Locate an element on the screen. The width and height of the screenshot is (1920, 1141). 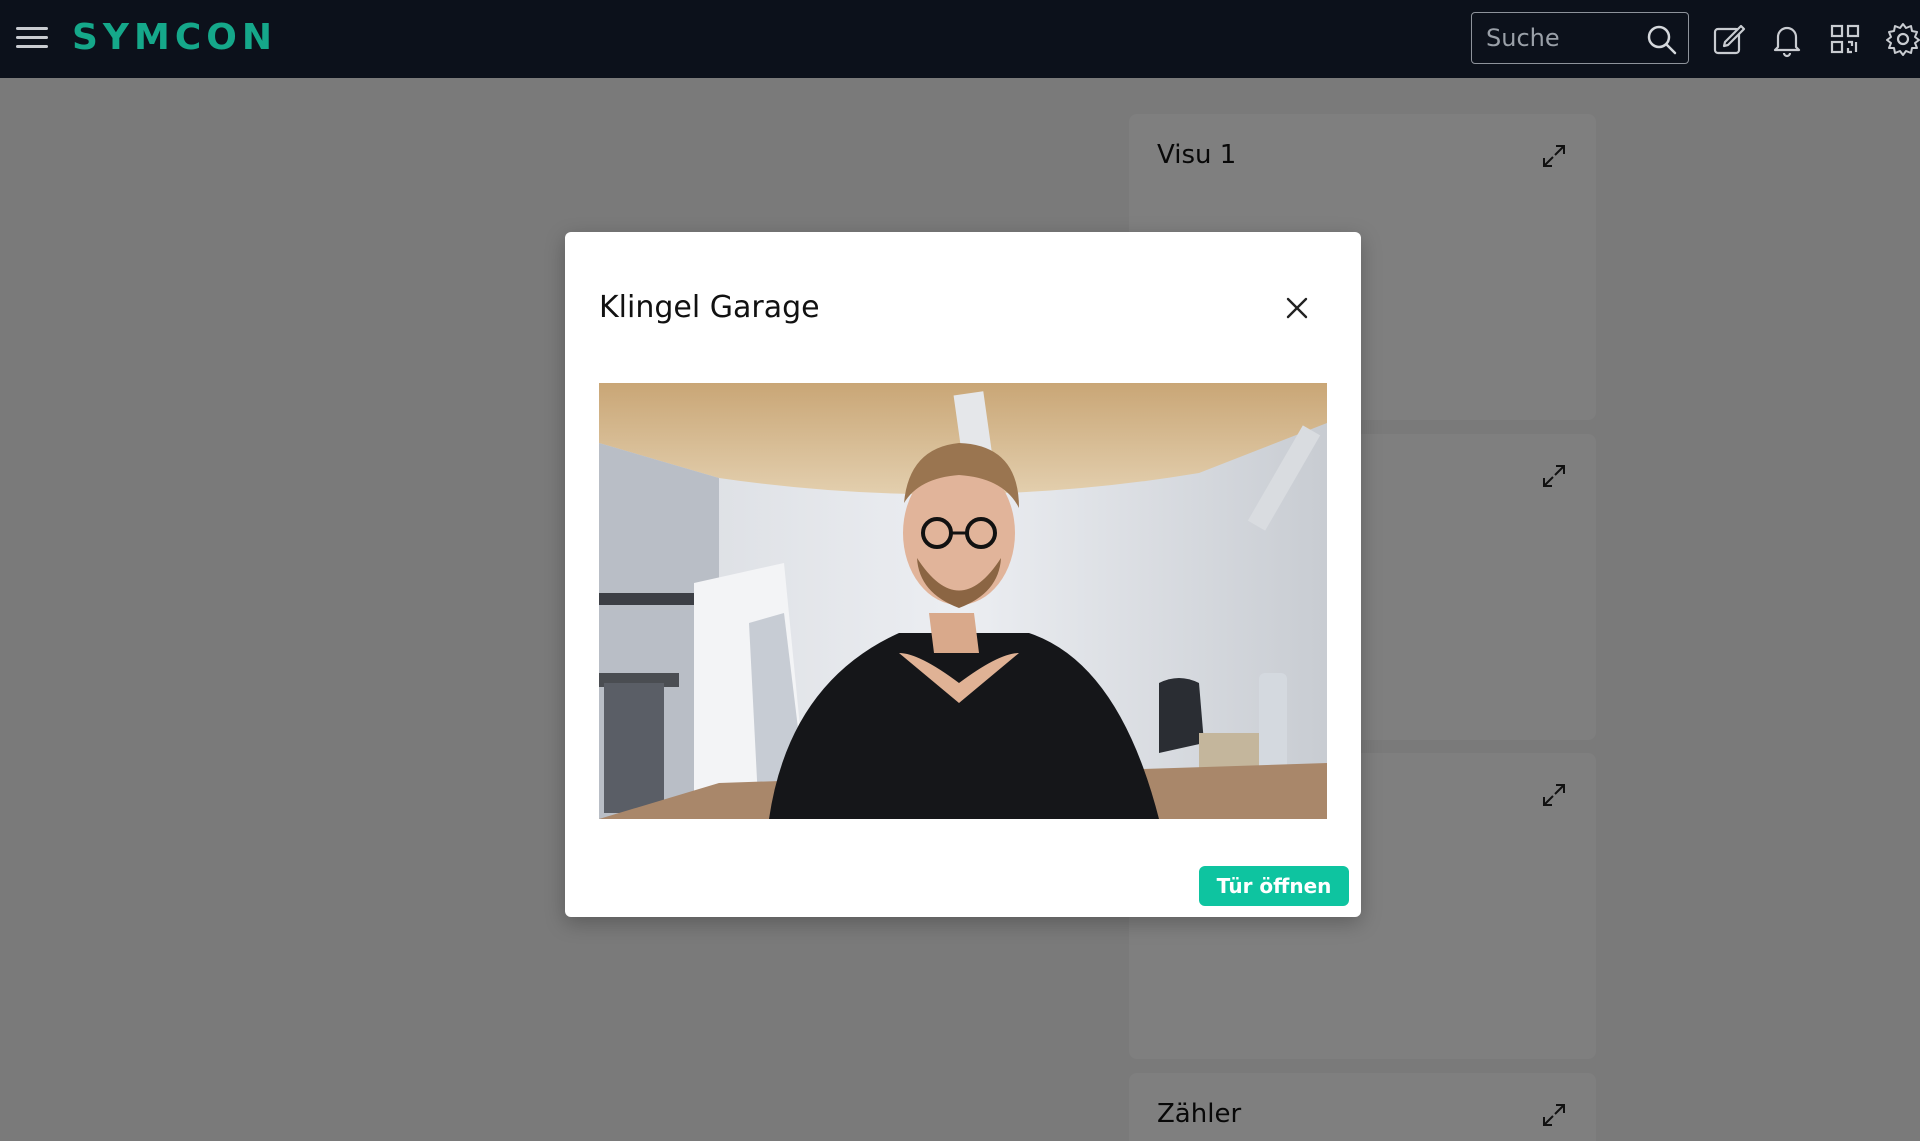
bell-icon is located at coordinates (1787, 39).